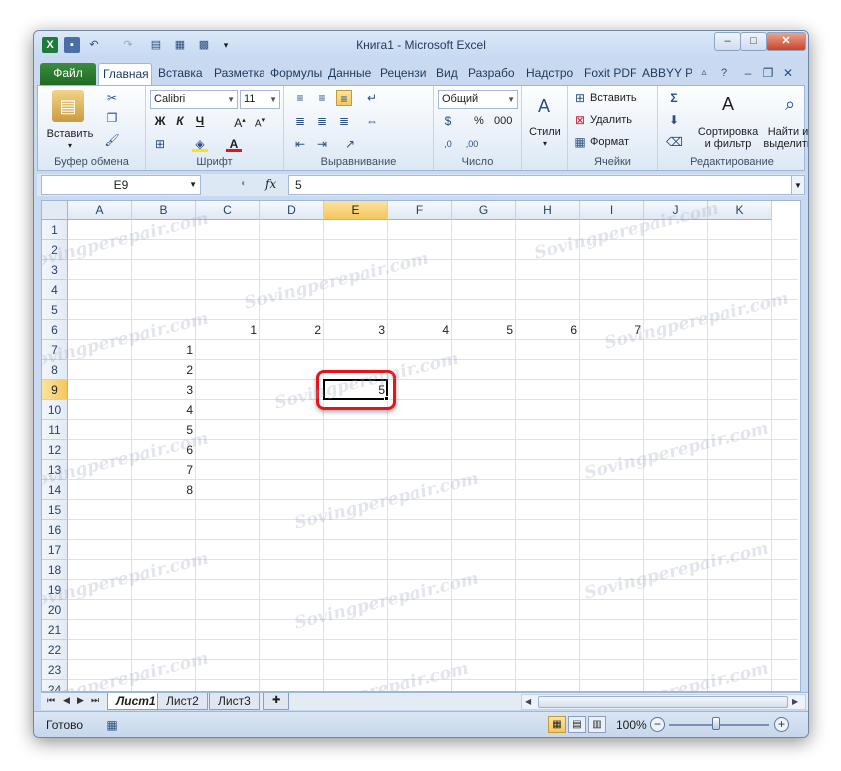  Describe the element at coordinates (292, 330) in the screenshot. I see `cell-d6: 2` at that location.